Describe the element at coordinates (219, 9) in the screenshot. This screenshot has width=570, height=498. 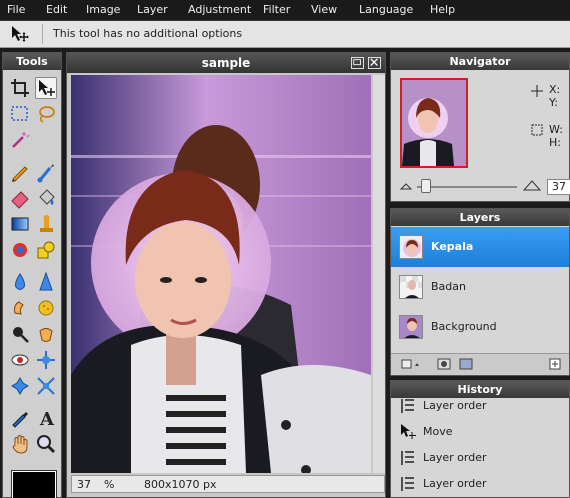
I see `menu-adjustment: Adjustment` at that location.